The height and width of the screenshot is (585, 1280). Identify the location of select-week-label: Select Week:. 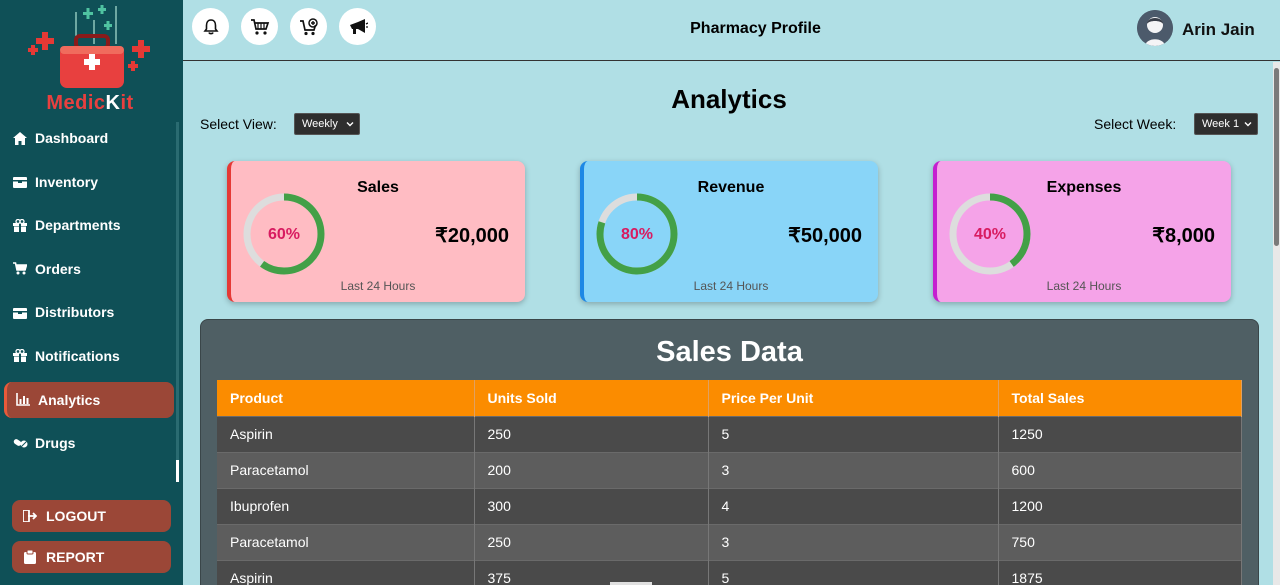
(1135, 124).